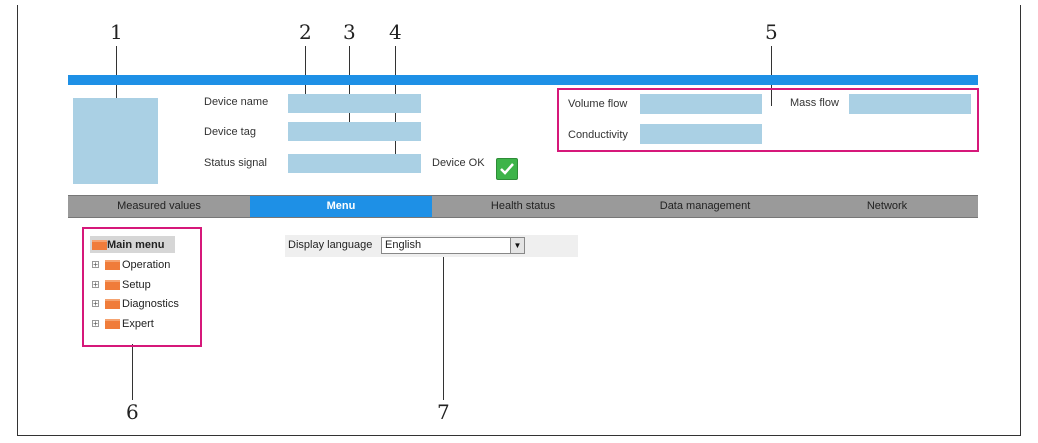 This screenshot has width=1038, height=443. What do you see at coordinates (150, 304) in the screenshot?
I see `tree-item-label: Diagnostics` at bounding box center [150, 304].